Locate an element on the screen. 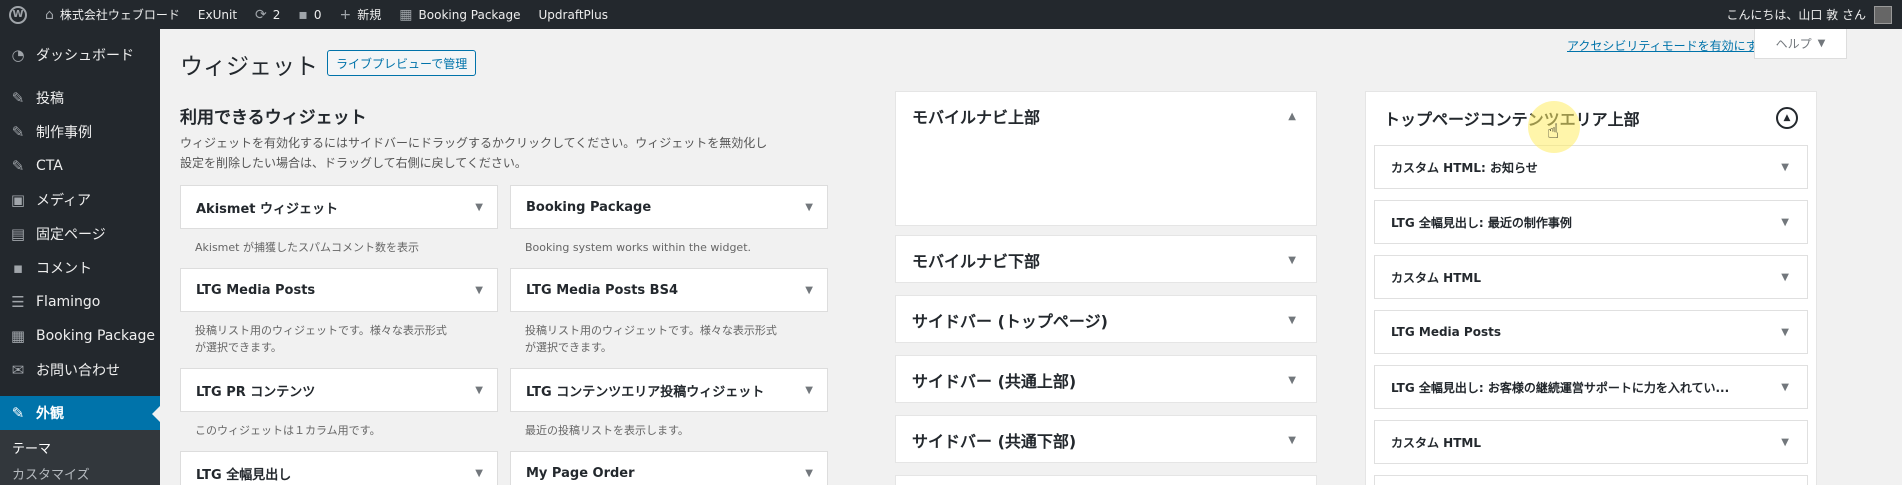 The height and width of the screenshot is (485, 1902). placed-widget is located at coordinates (1591, 480).